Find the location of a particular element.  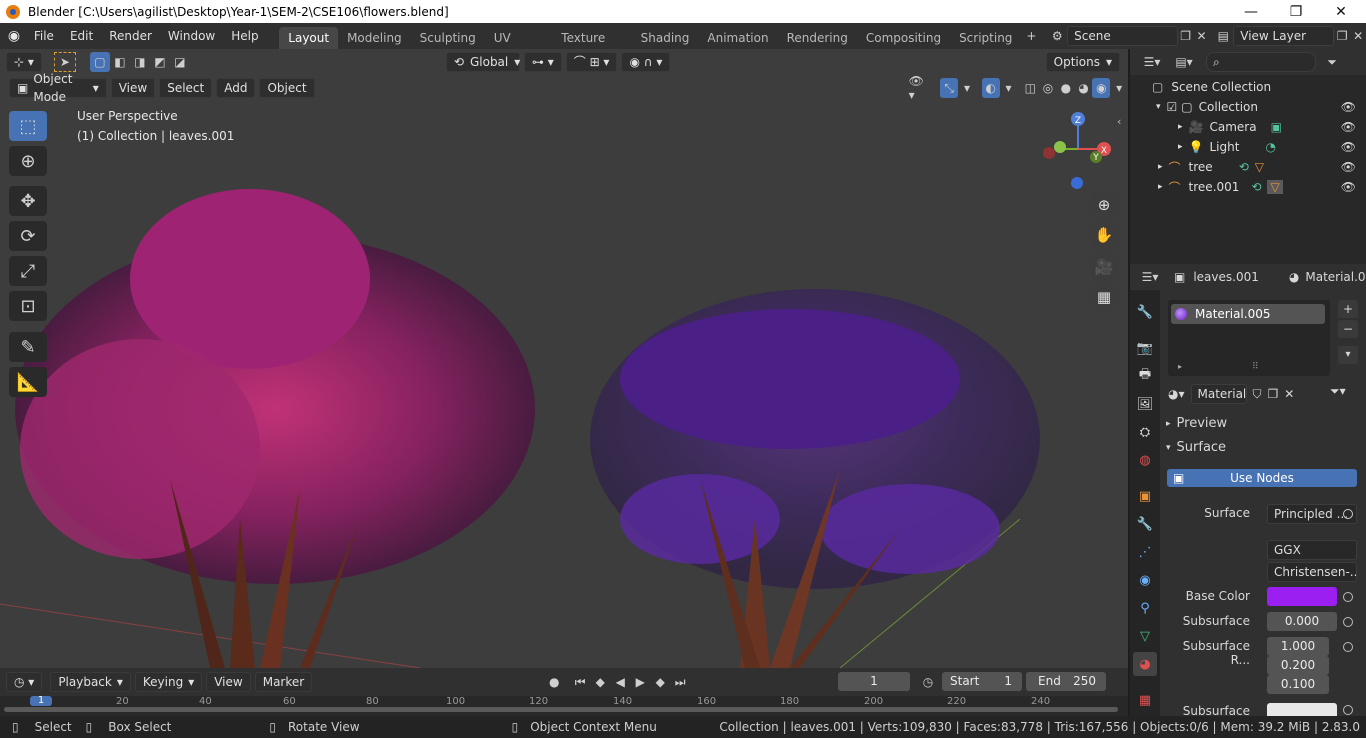

visibility-icon: 👁▾ is located at coordinates (918, 88).